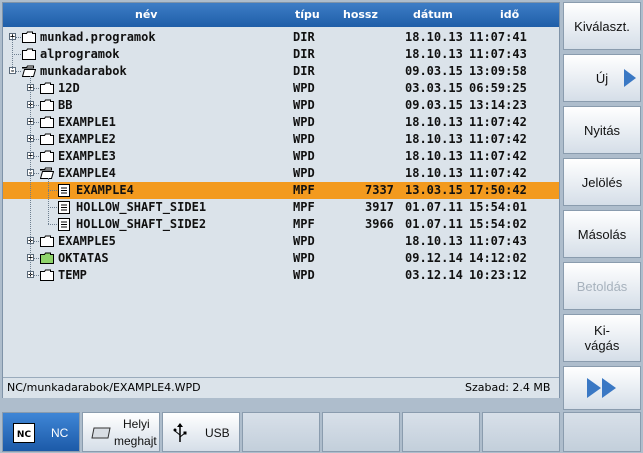 This screenshot has height=453, width=643. What do you see at coordinates (281, 258) in the screenshot?
I see `table-row: + OKTATAS WPD 09.12.14 14:12:02` at bounding box center [281, 258].